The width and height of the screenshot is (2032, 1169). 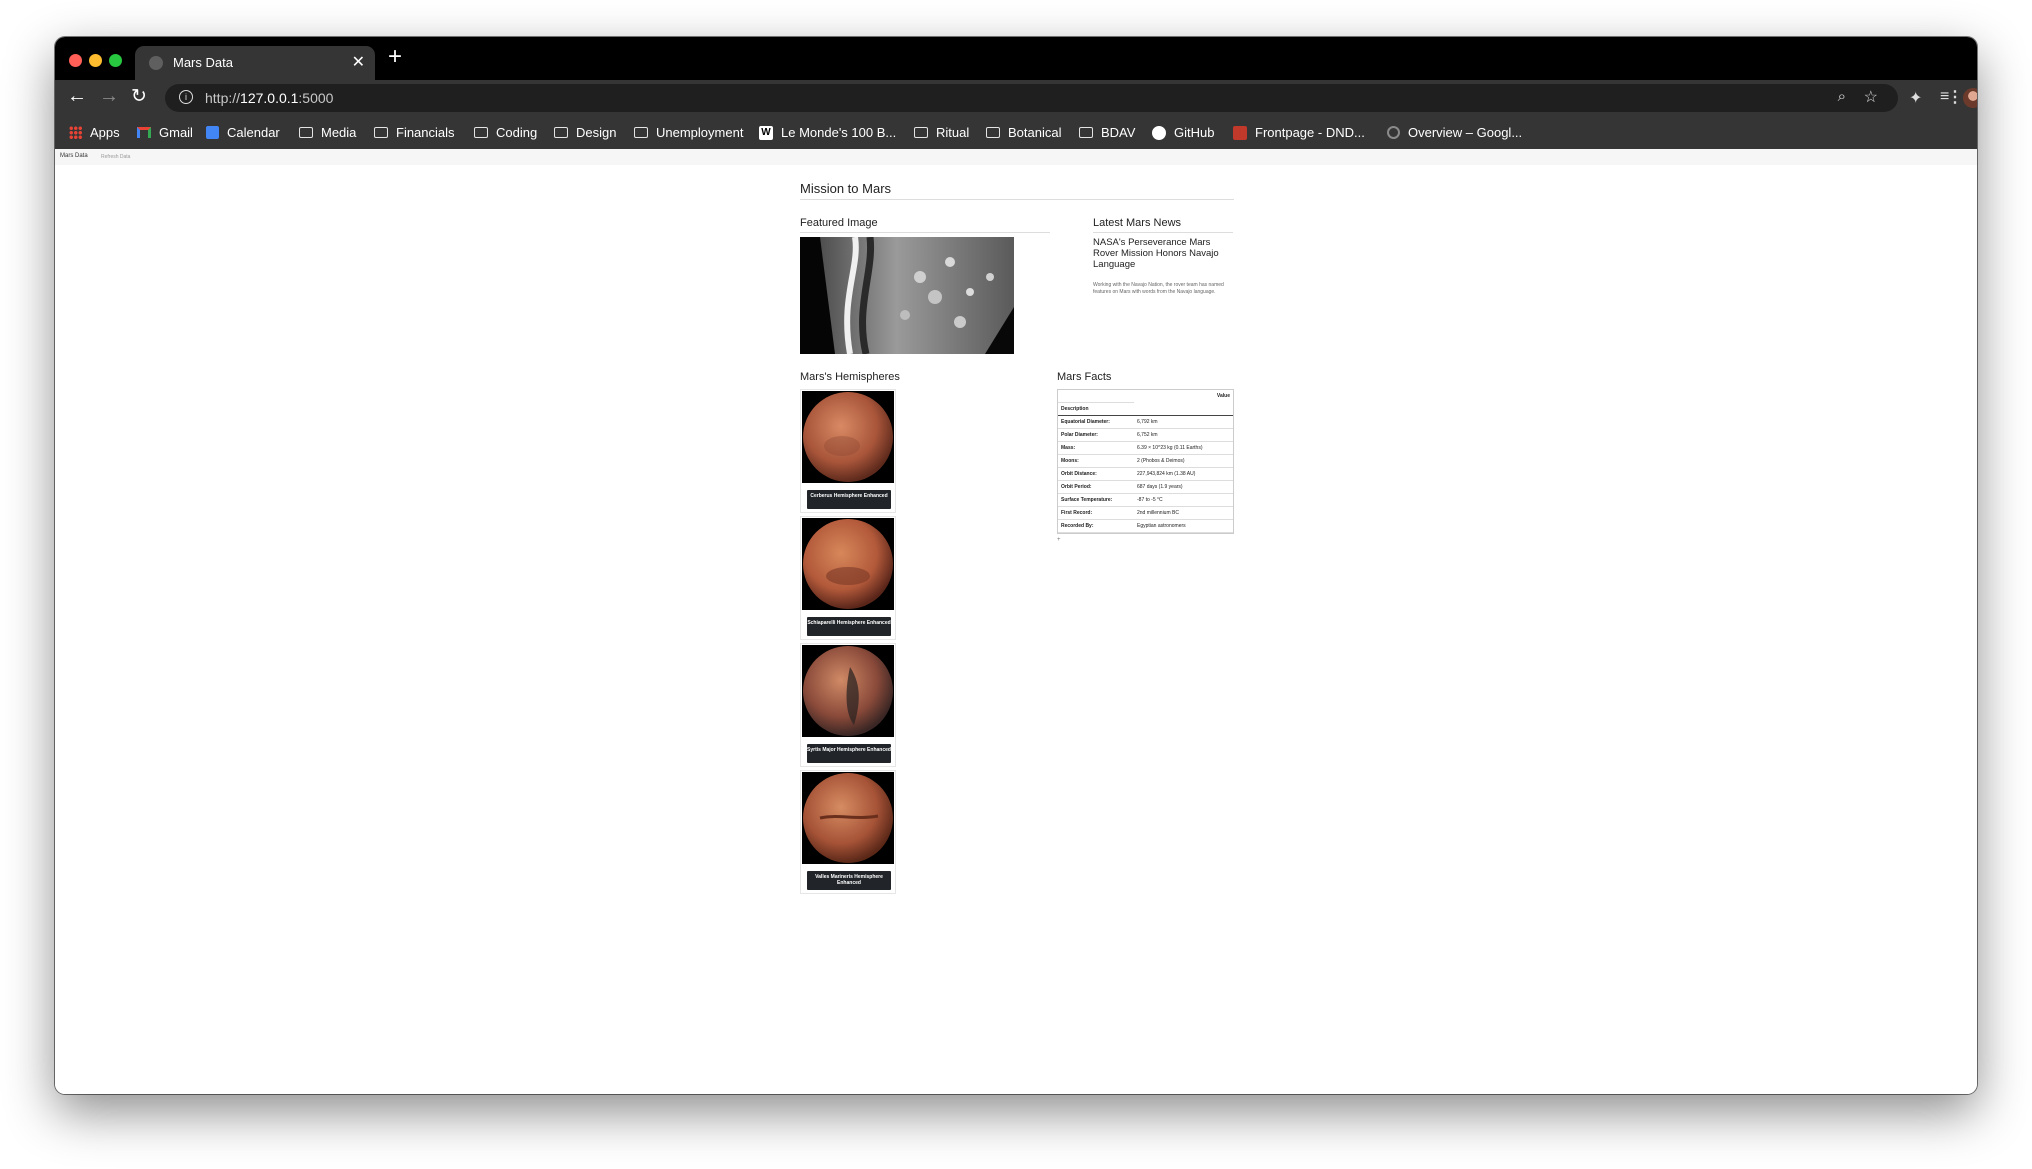 What do you see at coordinates (849, 626) in the screenshot?
I see `hemisphere-caption: Schiaparelli Hemisphere Enhanced` at bounding box center [849, 626].